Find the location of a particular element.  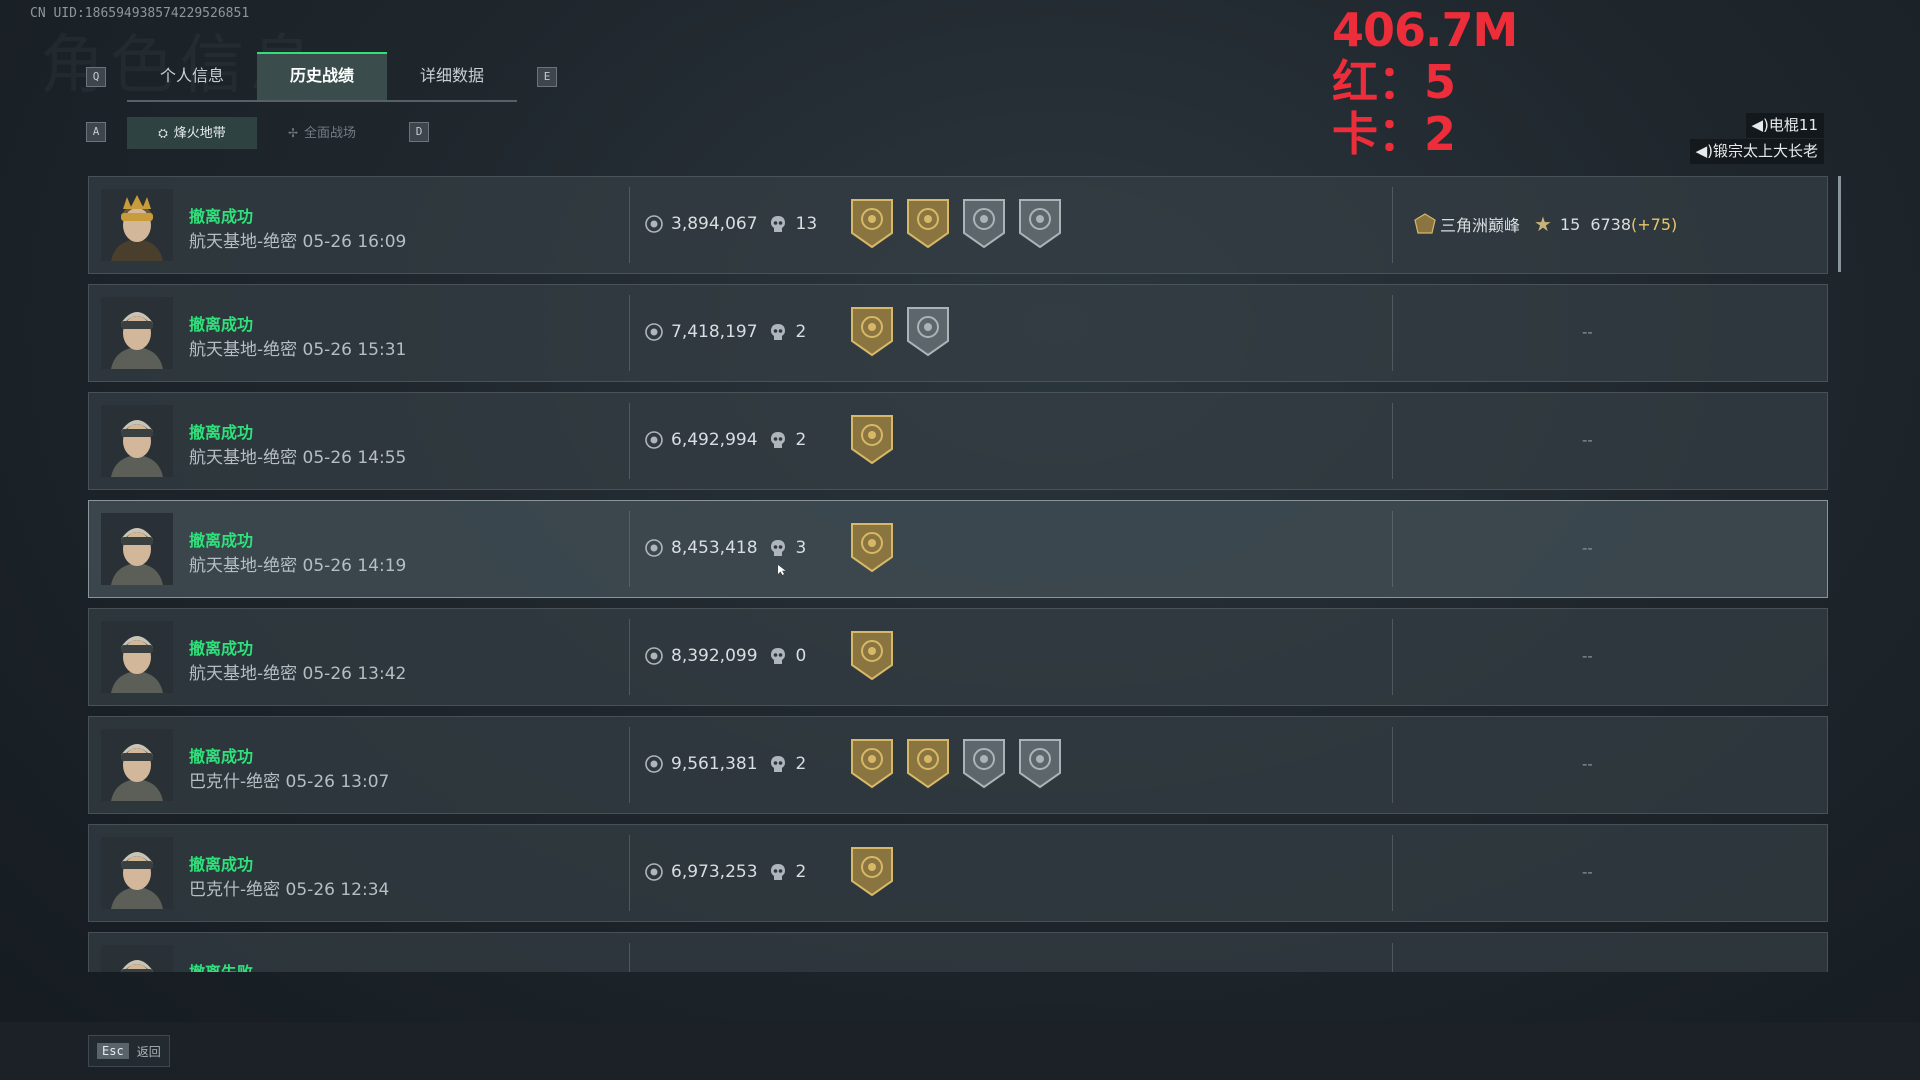

subtab-warfare-label: 全面战场 is located at coordinates (330, 133).